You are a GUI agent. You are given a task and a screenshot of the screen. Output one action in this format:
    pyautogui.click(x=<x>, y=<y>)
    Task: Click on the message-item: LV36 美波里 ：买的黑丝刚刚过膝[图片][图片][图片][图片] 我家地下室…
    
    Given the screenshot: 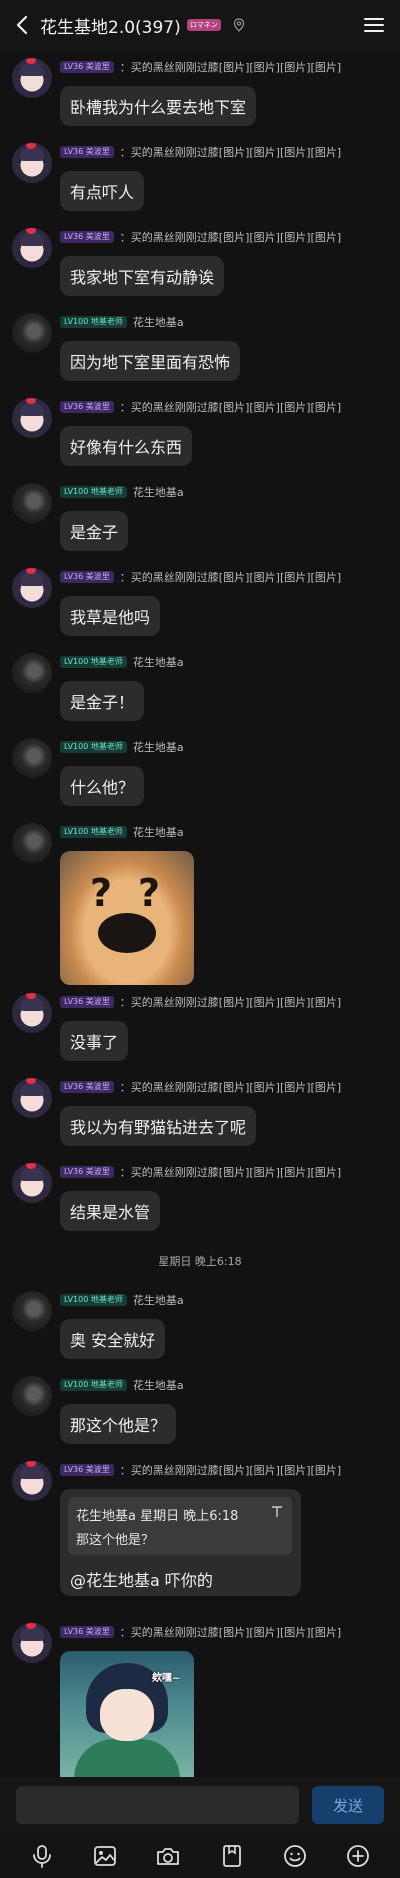 What is the action you would take?
    pyautogui.click(x=200, y=262)
    